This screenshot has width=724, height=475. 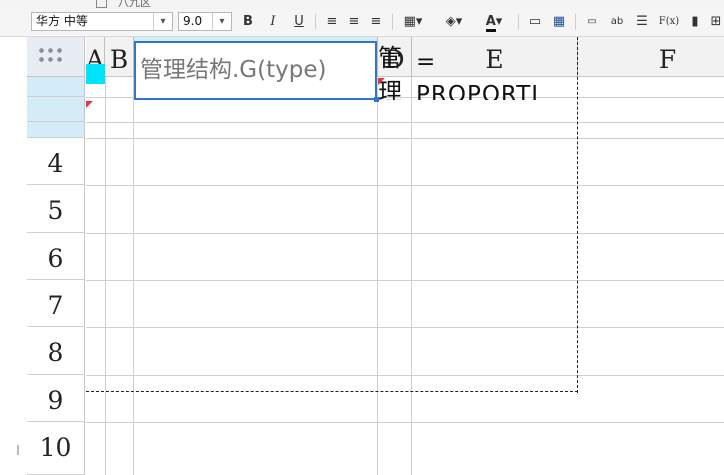 I want to click on cyan-cell-a2, so click(x=95, y=74).